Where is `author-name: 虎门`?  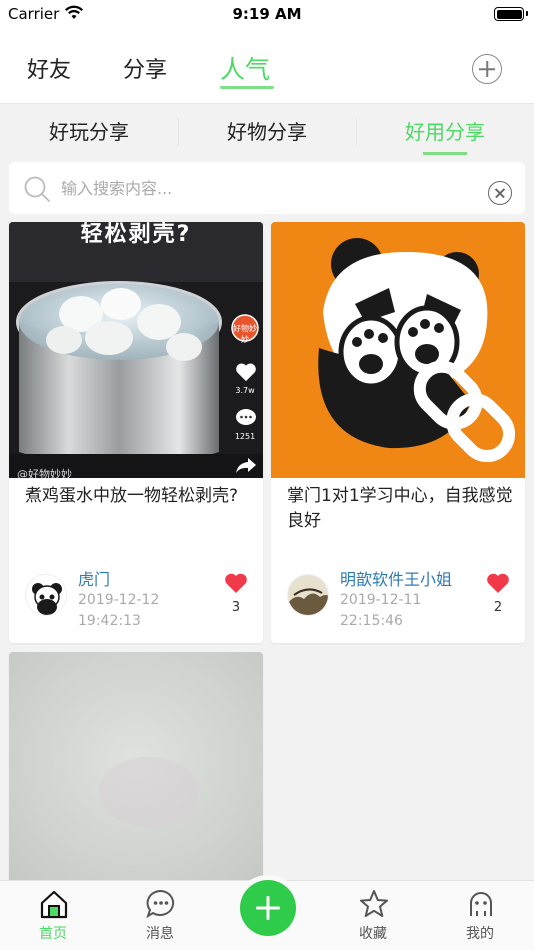 author-name: 虎门 is located at coordinates (94, 578).